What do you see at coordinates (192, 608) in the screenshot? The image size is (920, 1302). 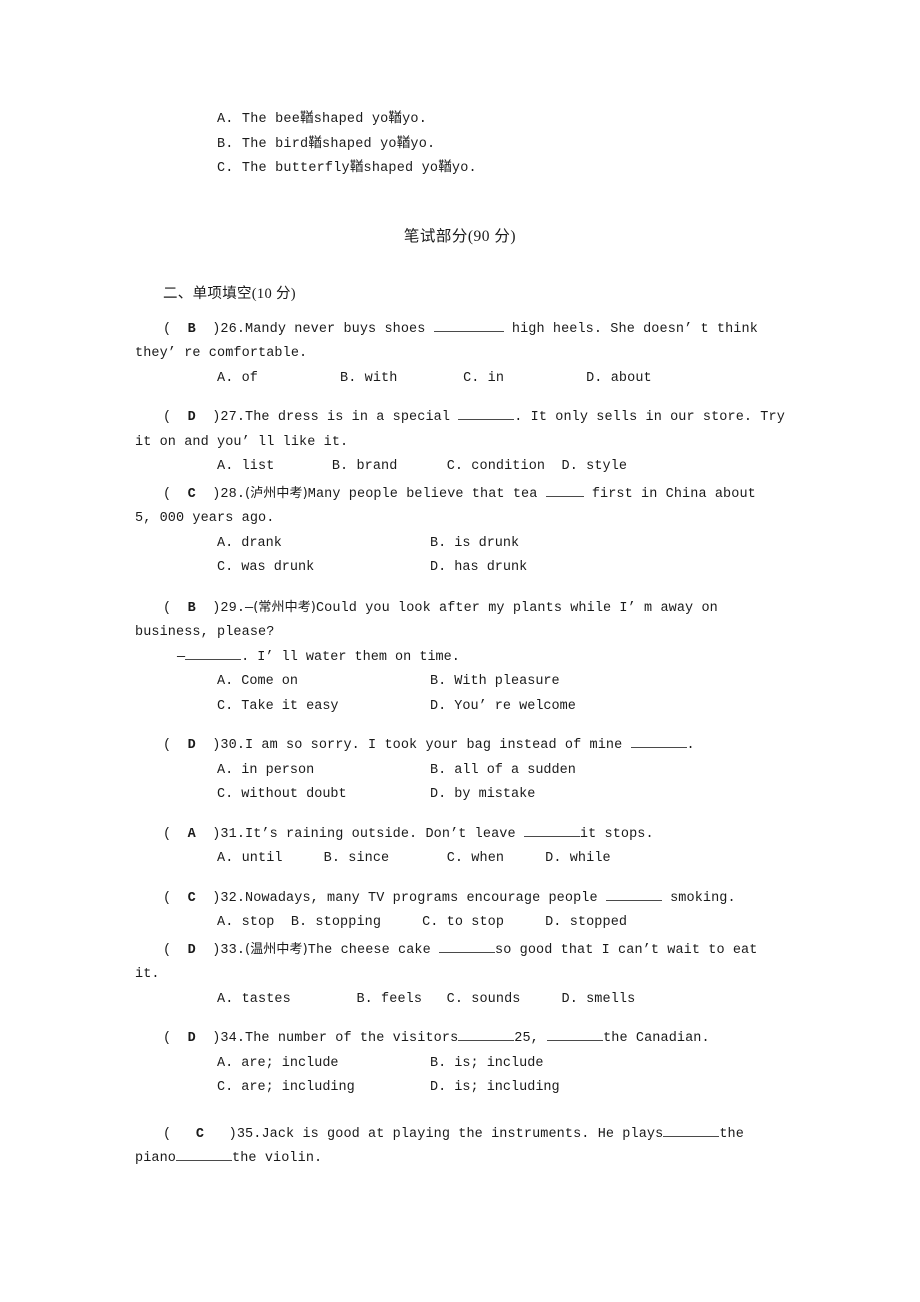 I see `answer-bracket: ( B )` at bounding box center [192, 608].